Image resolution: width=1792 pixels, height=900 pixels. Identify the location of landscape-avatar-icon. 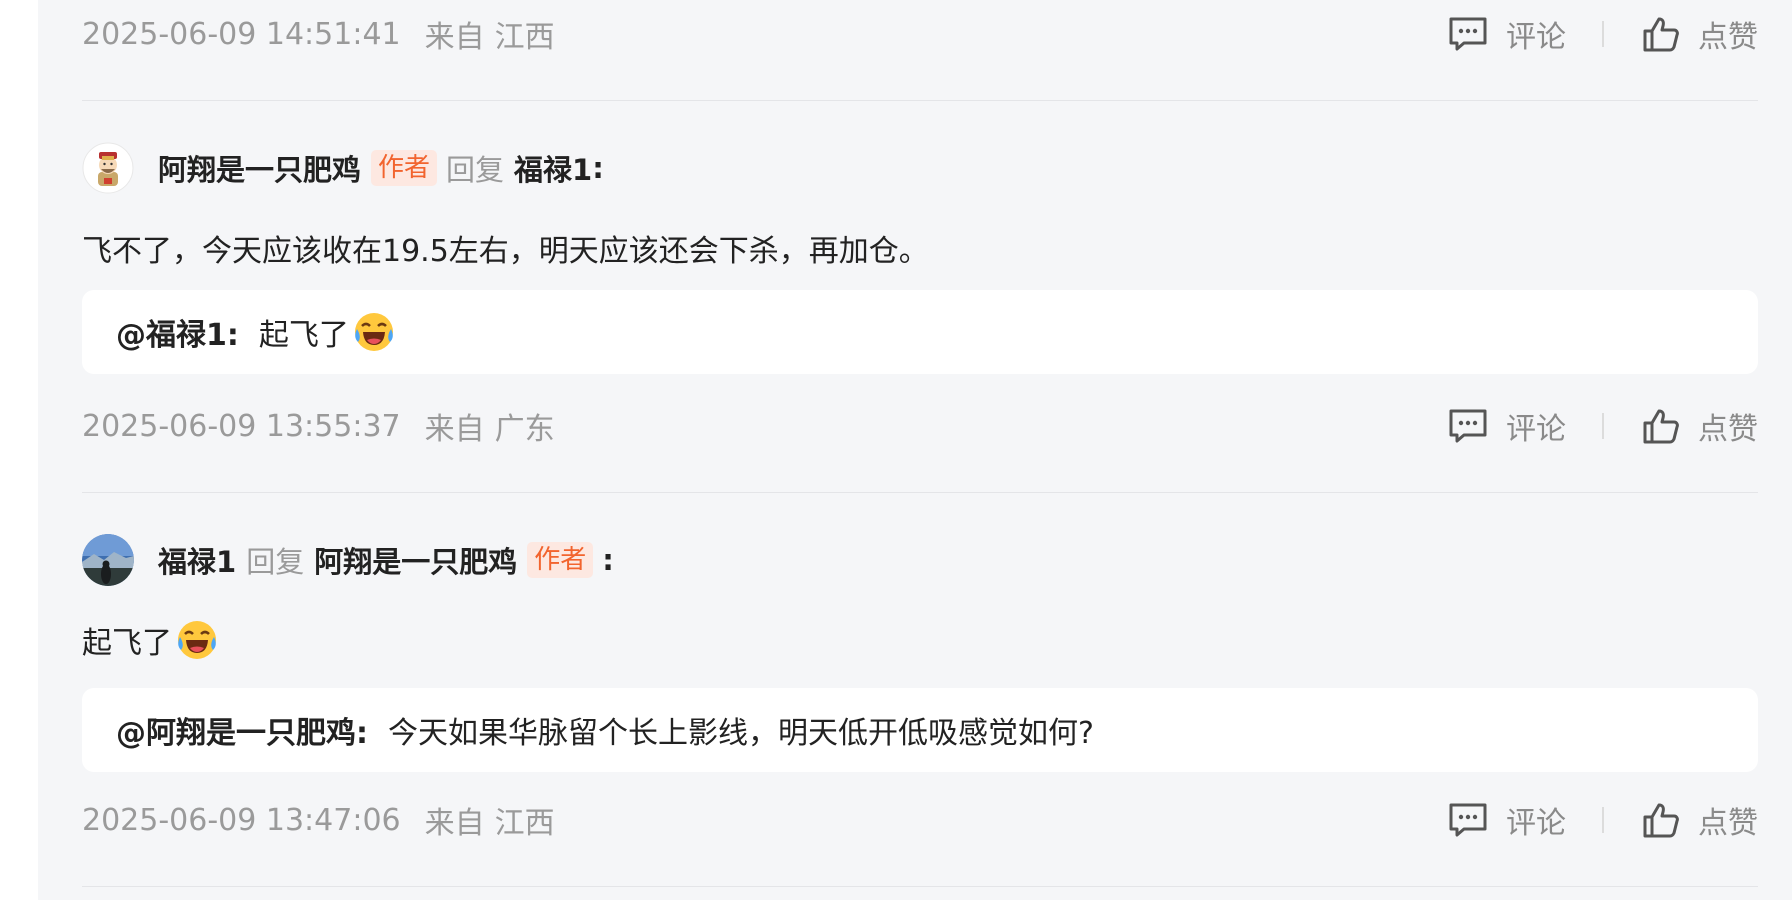
(108, 560).